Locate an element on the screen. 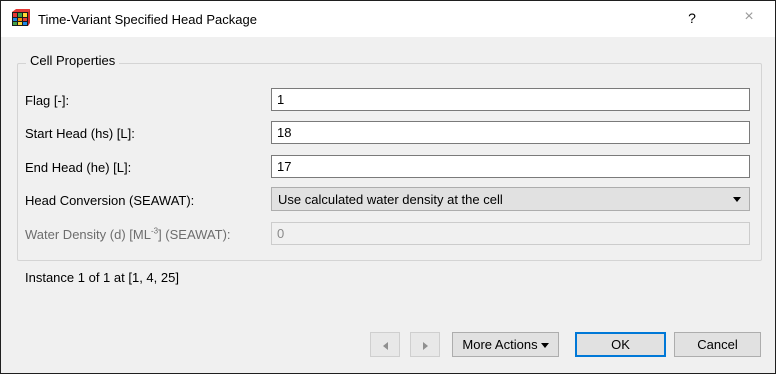 Image resolution: width=776 pixels, height=374 pixels. end-head-field is located at coordinates (510, 166).